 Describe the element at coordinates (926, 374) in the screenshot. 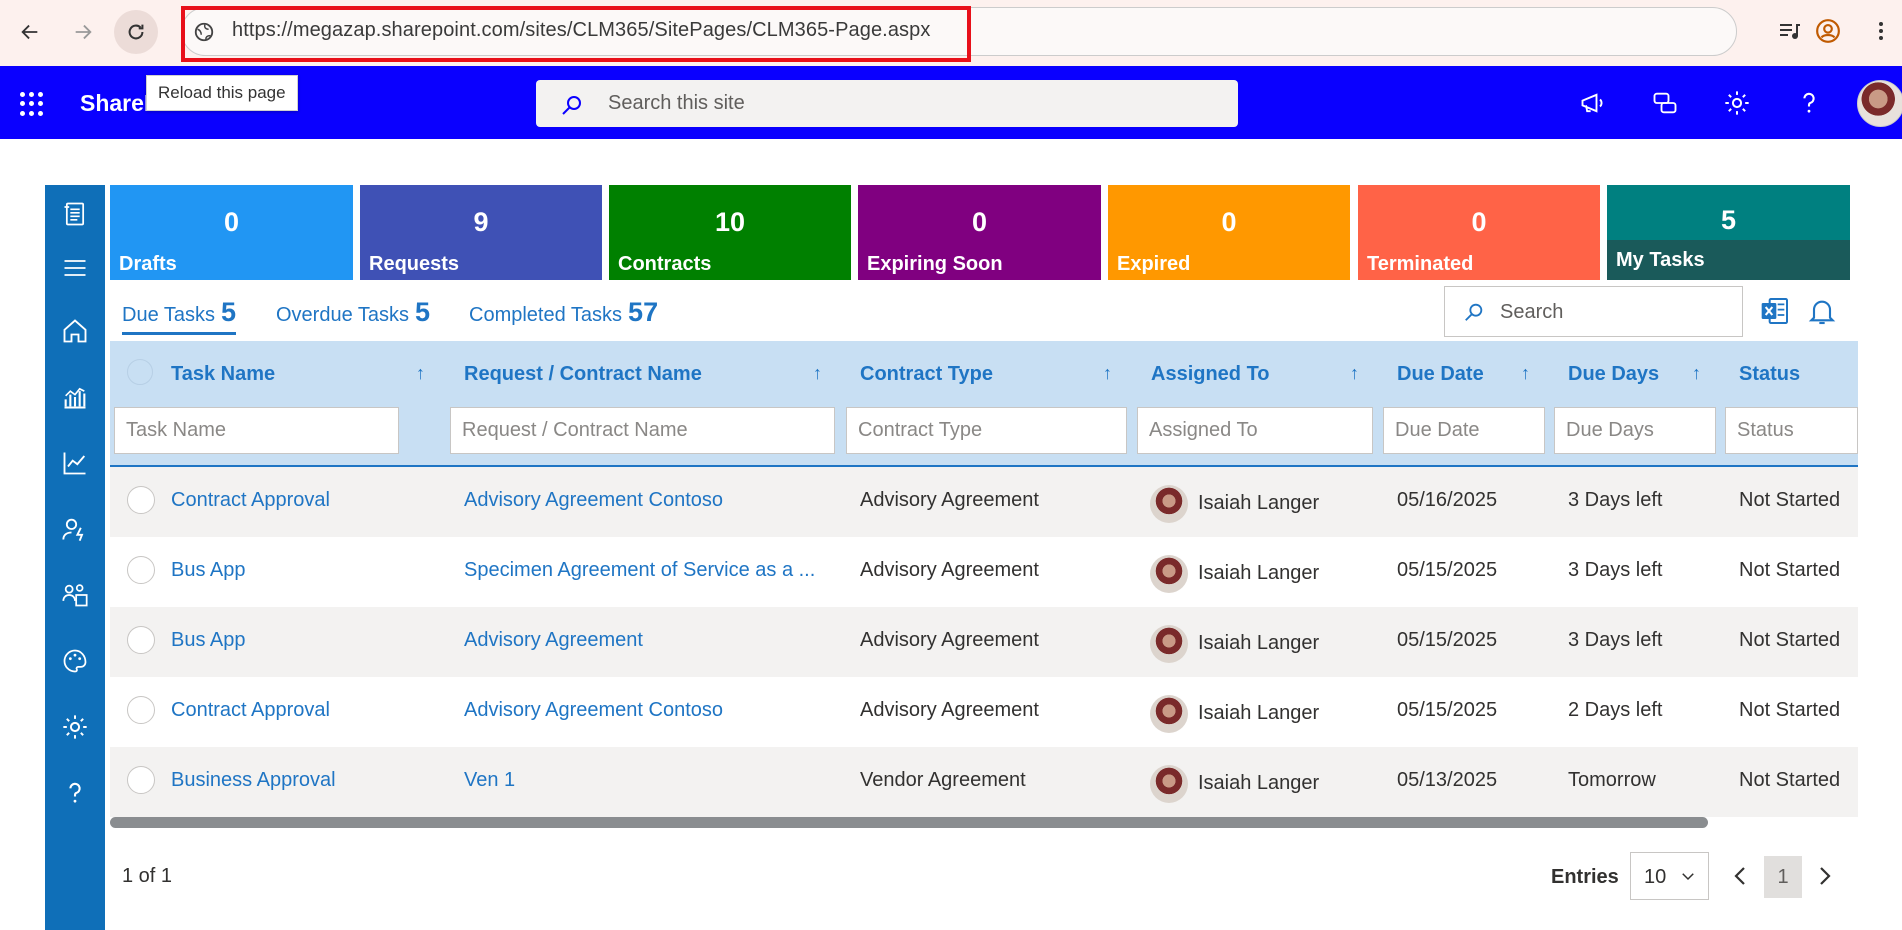

I see `column-header-contract-type: Contract Type` at that location.